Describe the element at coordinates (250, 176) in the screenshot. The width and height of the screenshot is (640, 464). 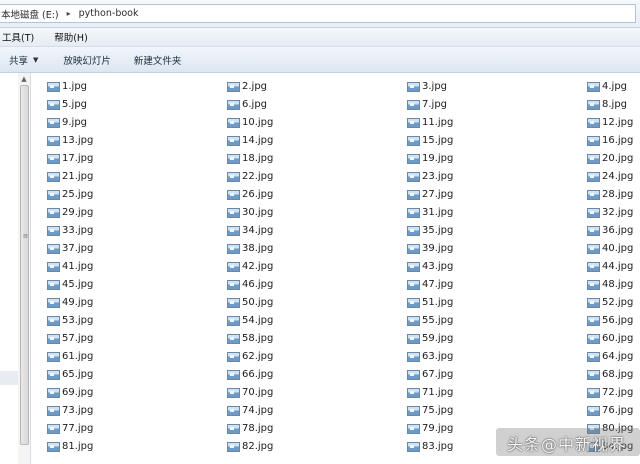
I see `file-item: 22.jpg` at that location.